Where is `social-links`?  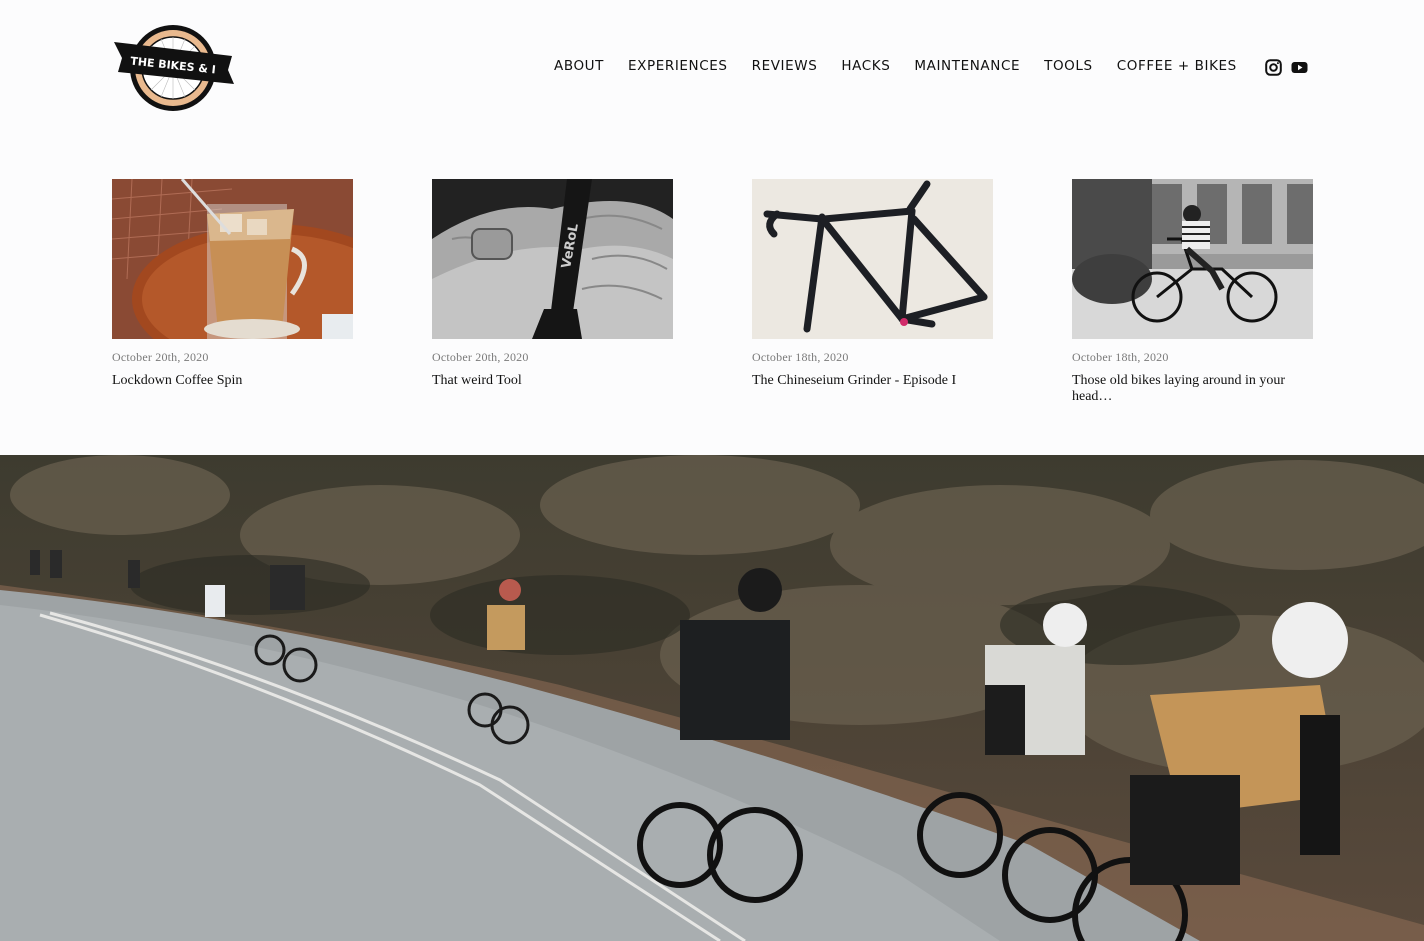
social-links is located at coordinates (1286, 67).